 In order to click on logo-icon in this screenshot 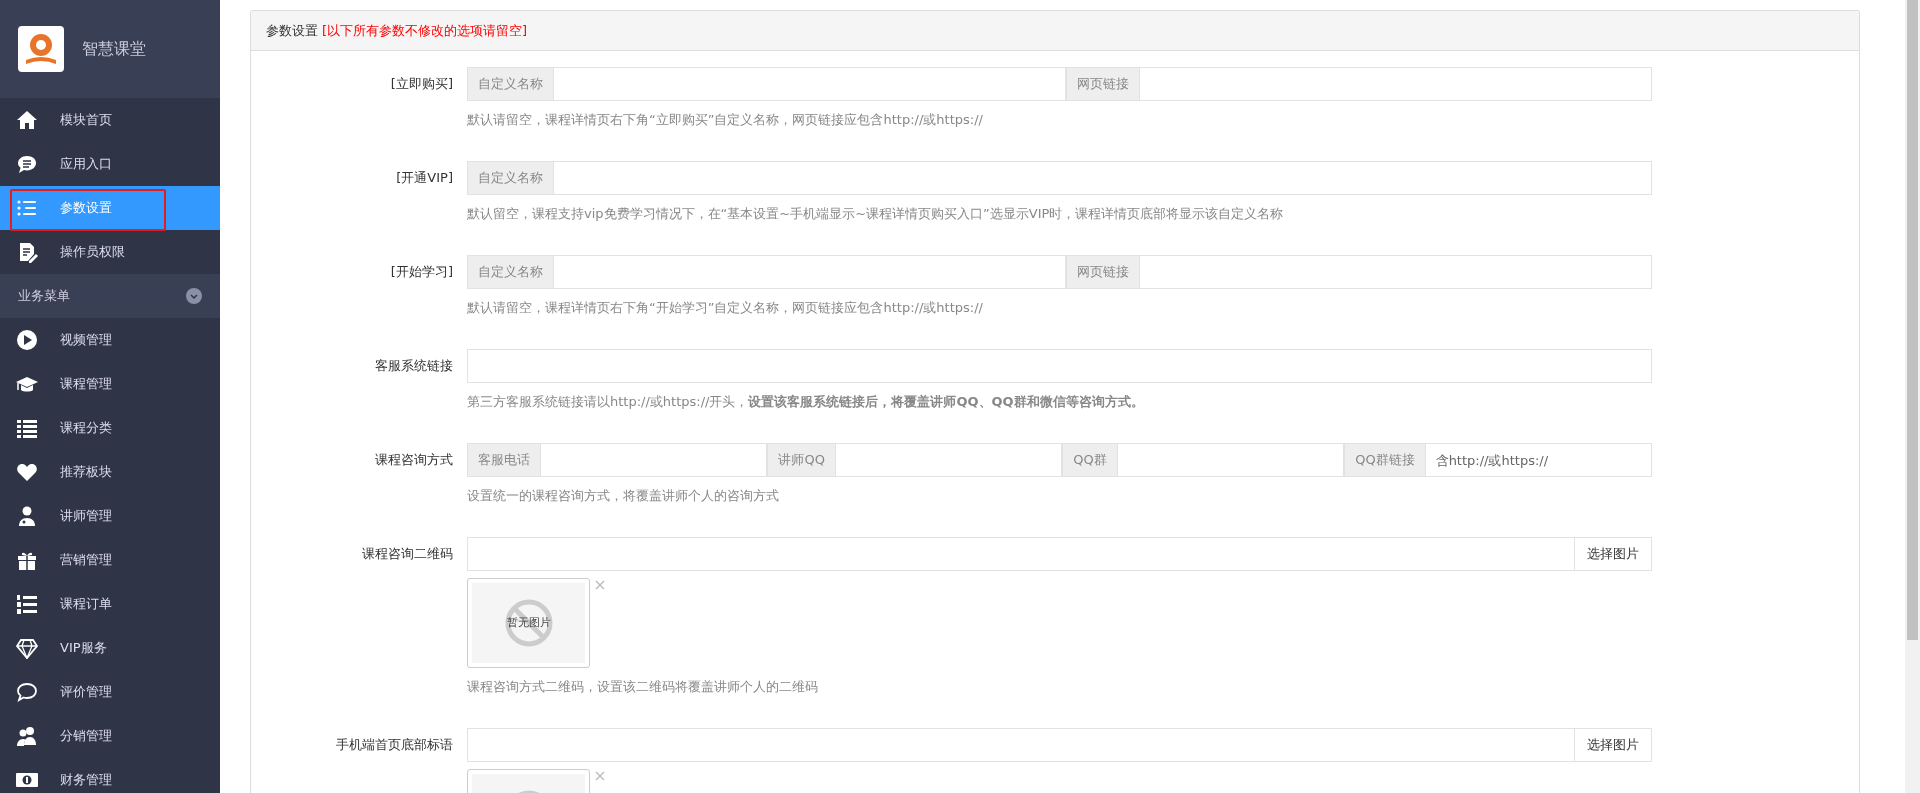, I will do `click(41, 49)`.